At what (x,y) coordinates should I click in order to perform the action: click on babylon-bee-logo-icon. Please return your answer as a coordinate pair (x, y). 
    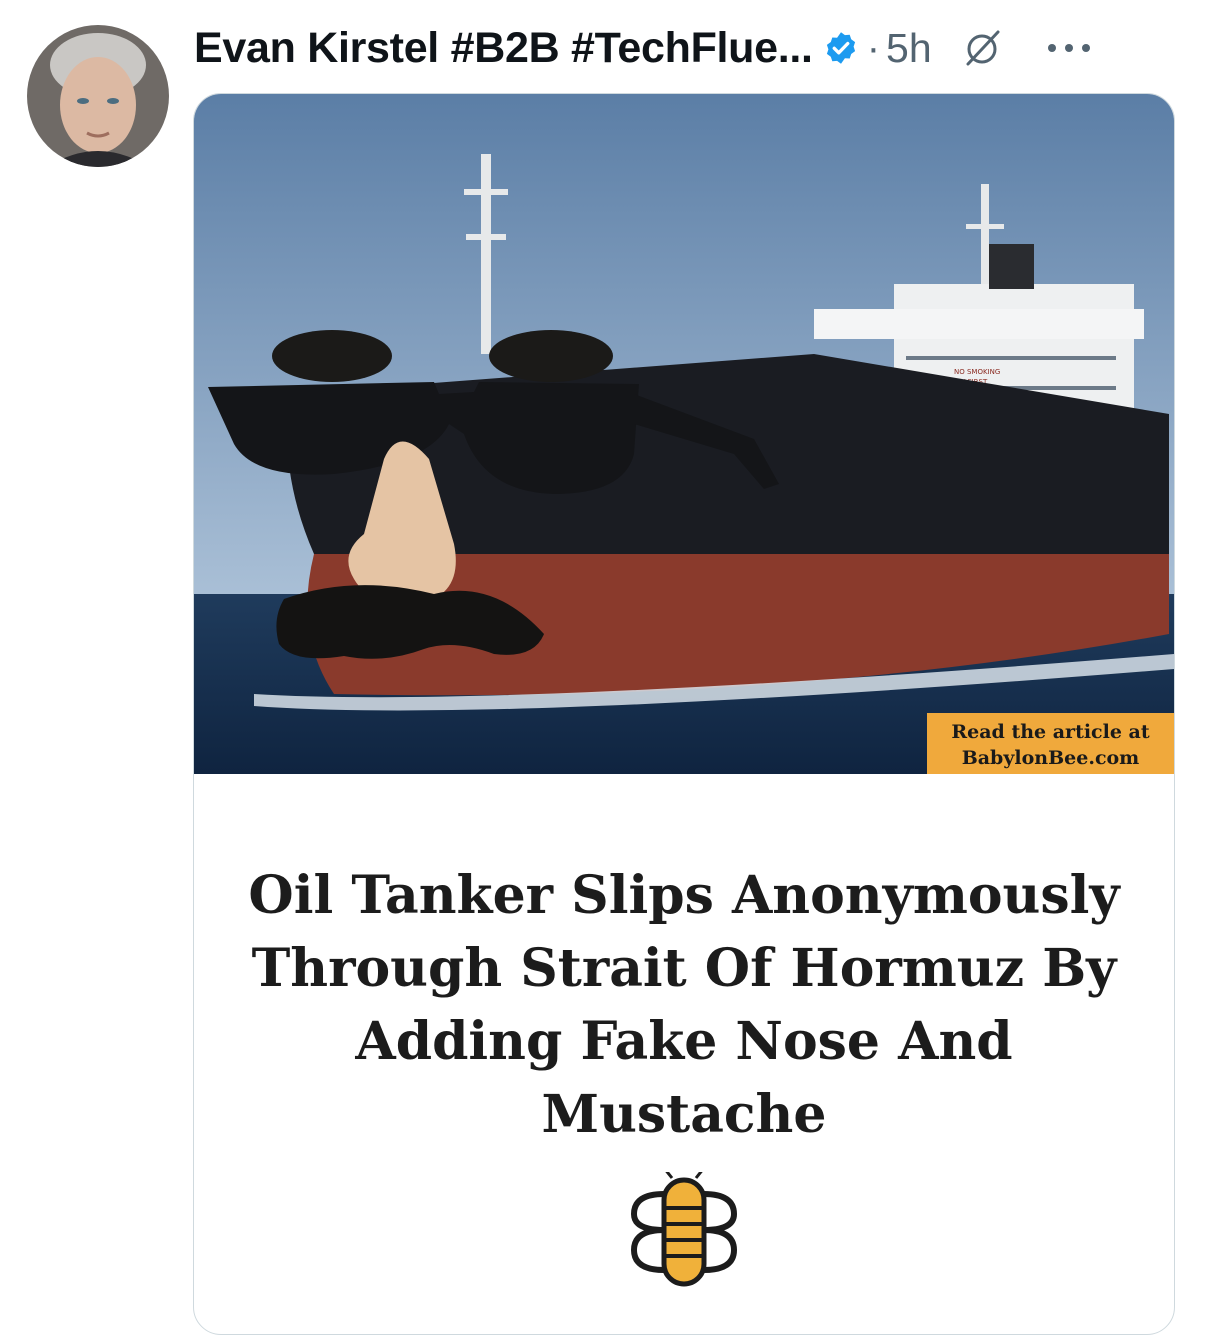
    Looking at the image, I should click on (684, 1229).